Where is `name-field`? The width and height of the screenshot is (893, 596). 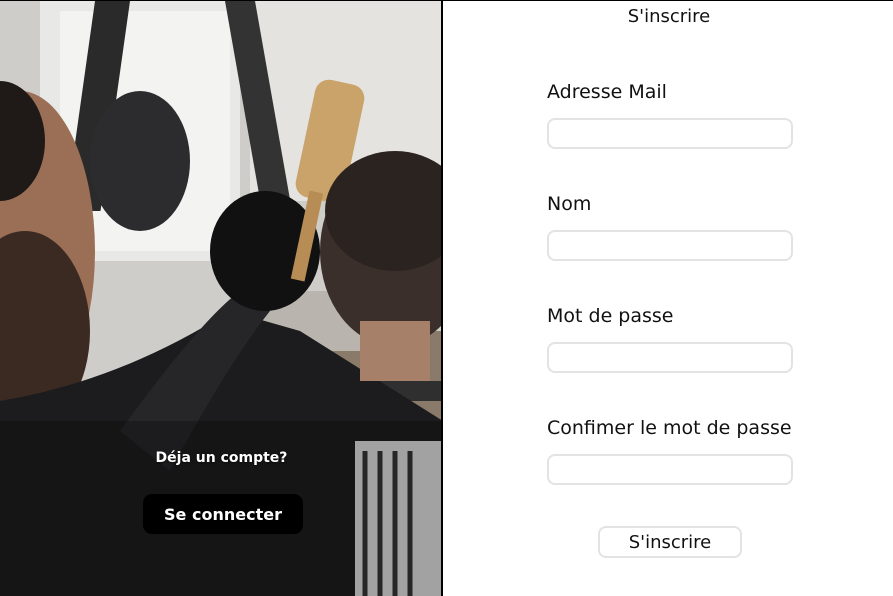 name-field is located at coordinates (670, 245).